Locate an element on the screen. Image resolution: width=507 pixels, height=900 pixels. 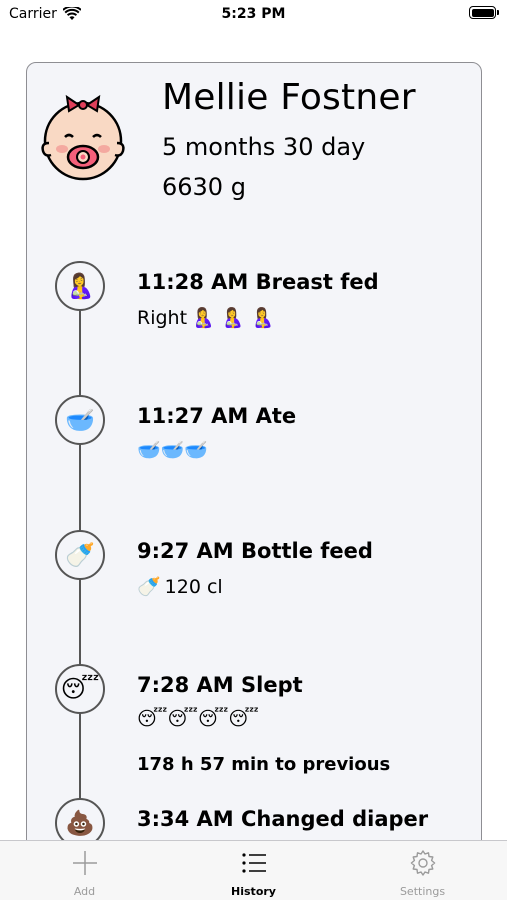
tab-label: Add is located at coordinates (84, 891).